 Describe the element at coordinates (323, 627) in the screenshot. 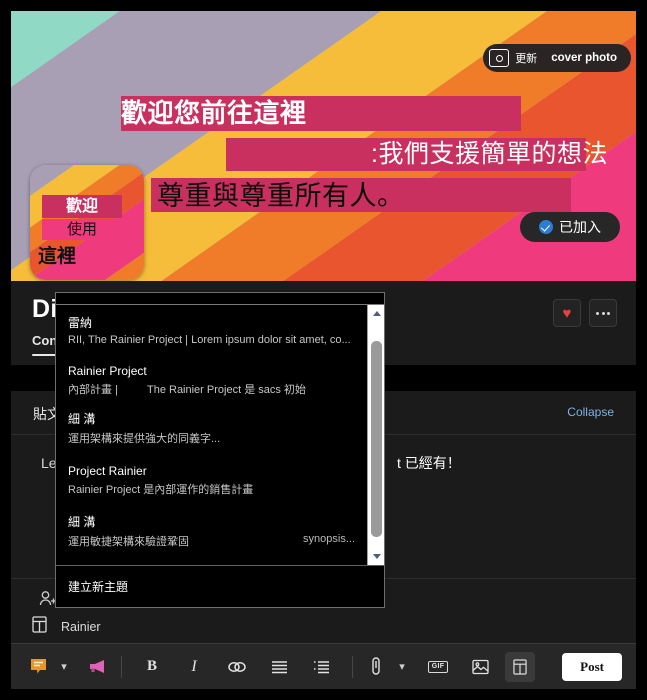

I see `attached-resource-row: Rainier` at that location.